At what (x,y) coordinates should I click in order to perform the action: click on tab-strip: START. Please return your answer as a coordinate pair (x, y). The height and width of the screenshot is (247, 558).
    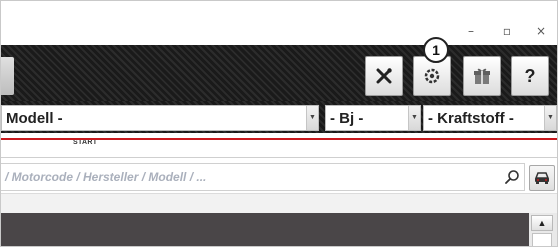
    Looking at the image, I should click on (279, 145).